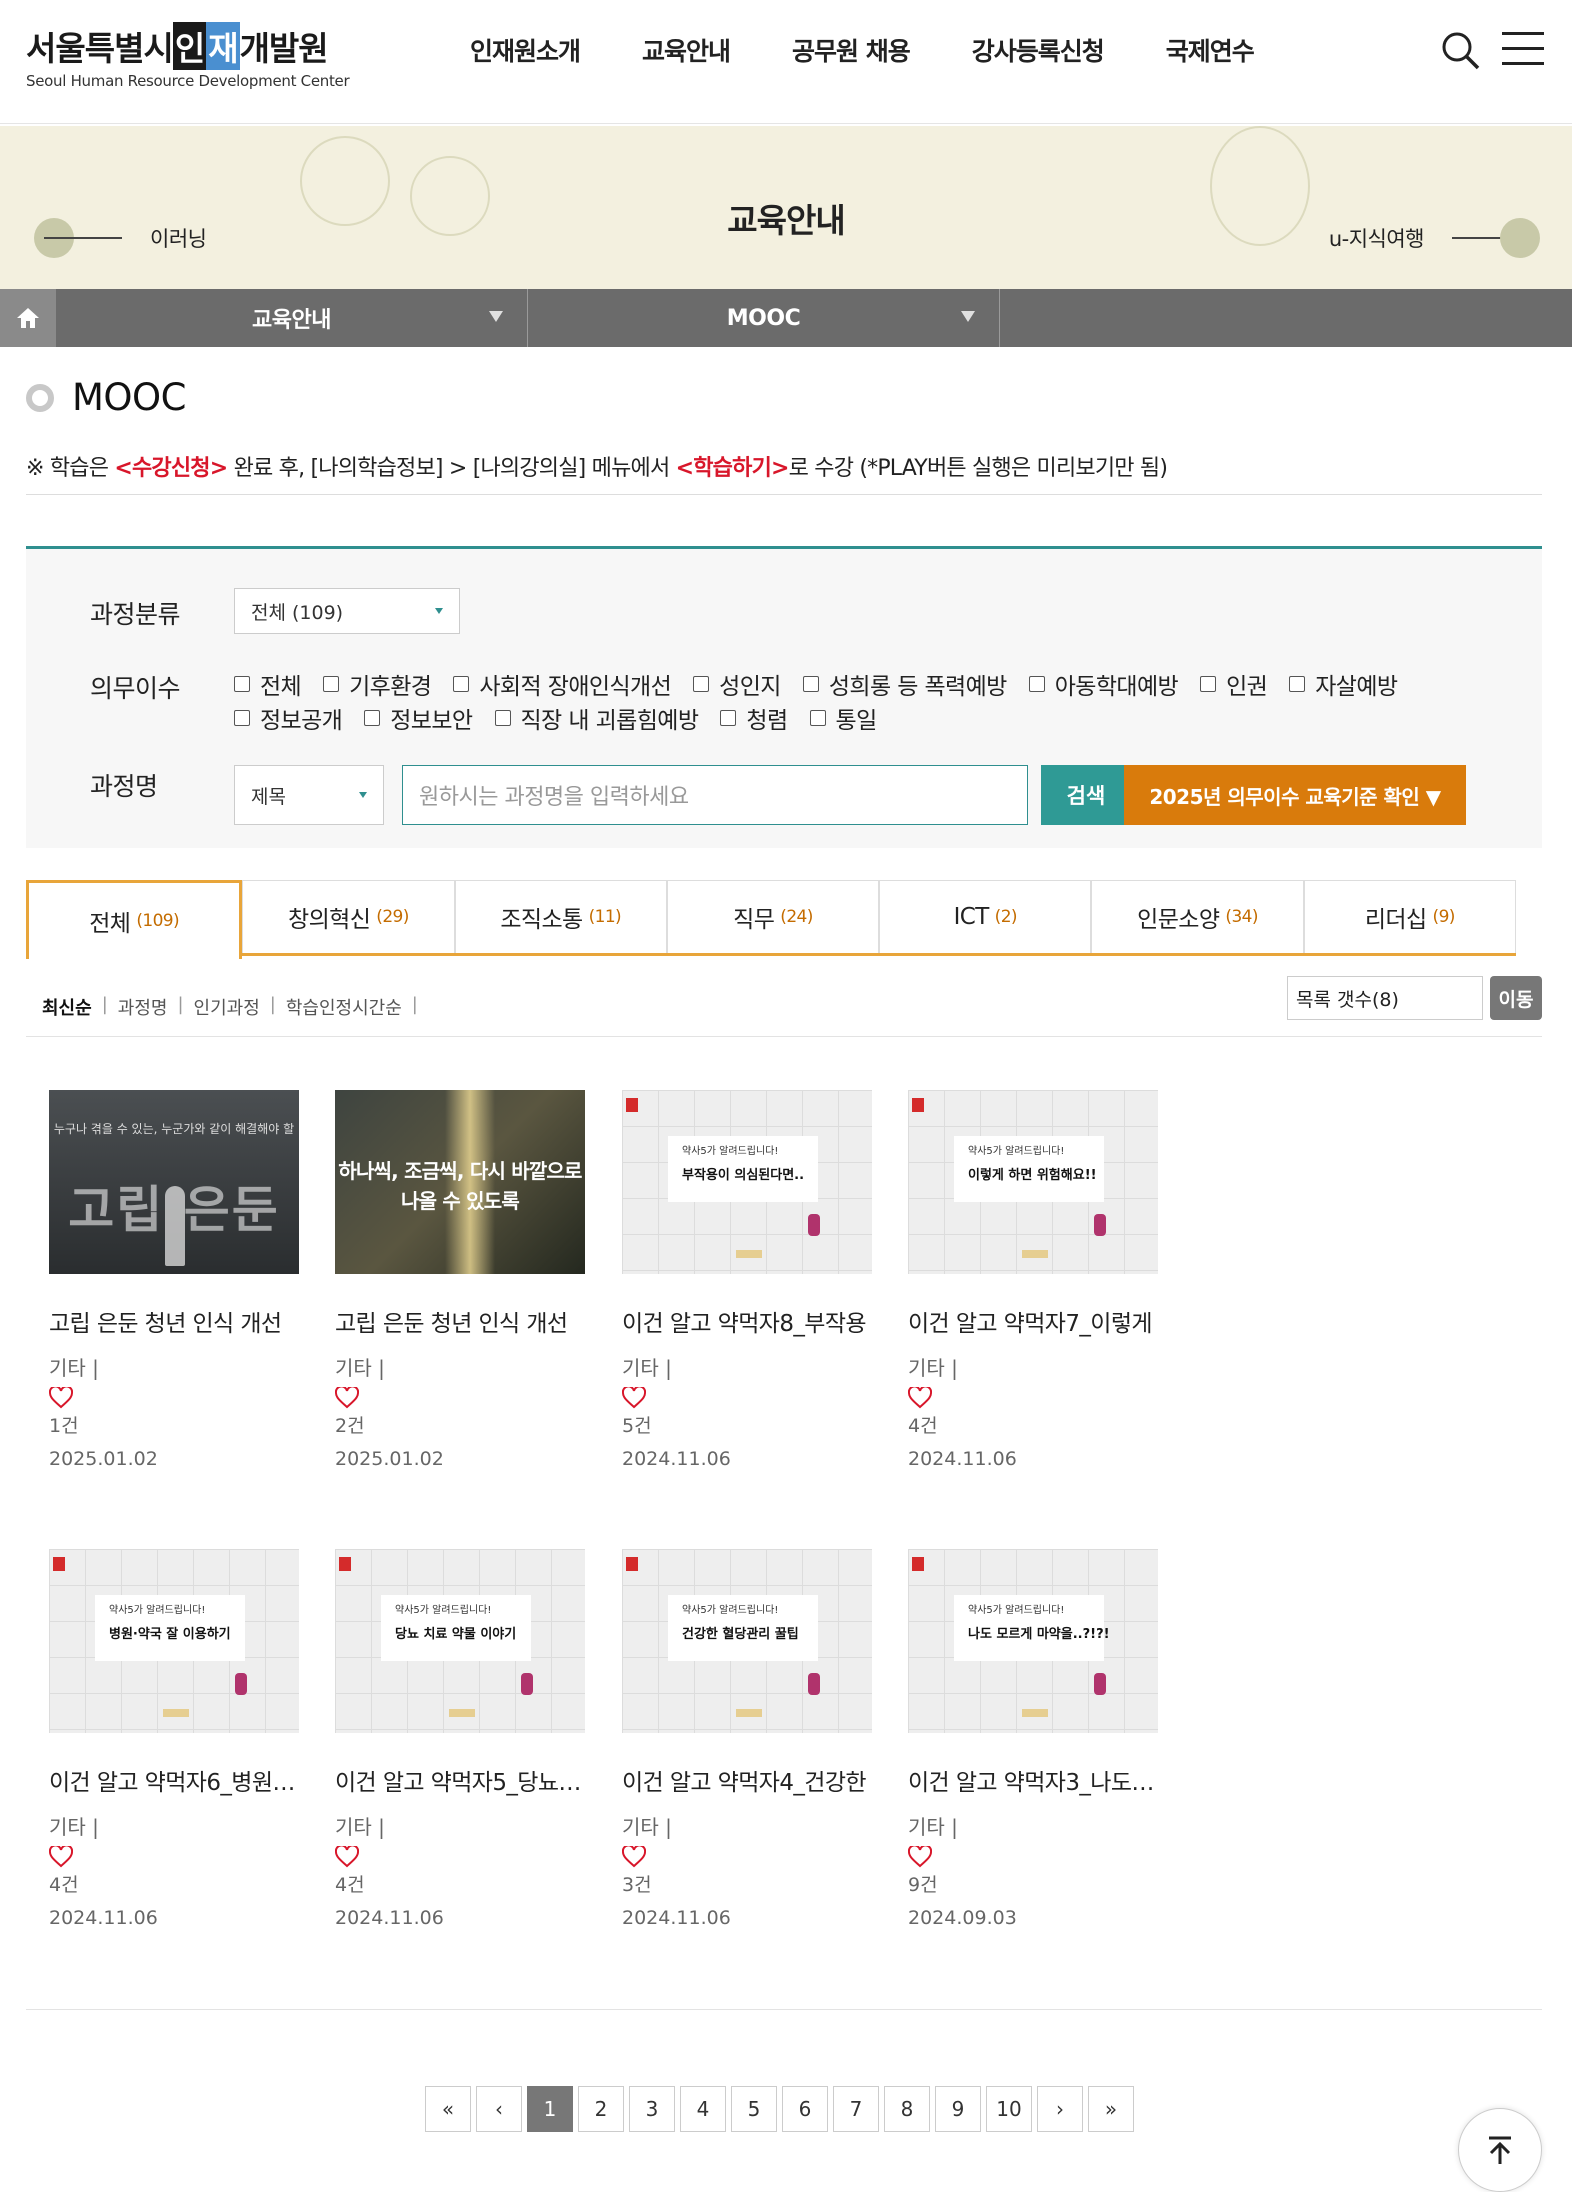 The image size is (1572, 2192). What do you see at coordinates (601, 2109) in the screenshot?
I see `page-number: 2` at bounding box center [601, 2109].